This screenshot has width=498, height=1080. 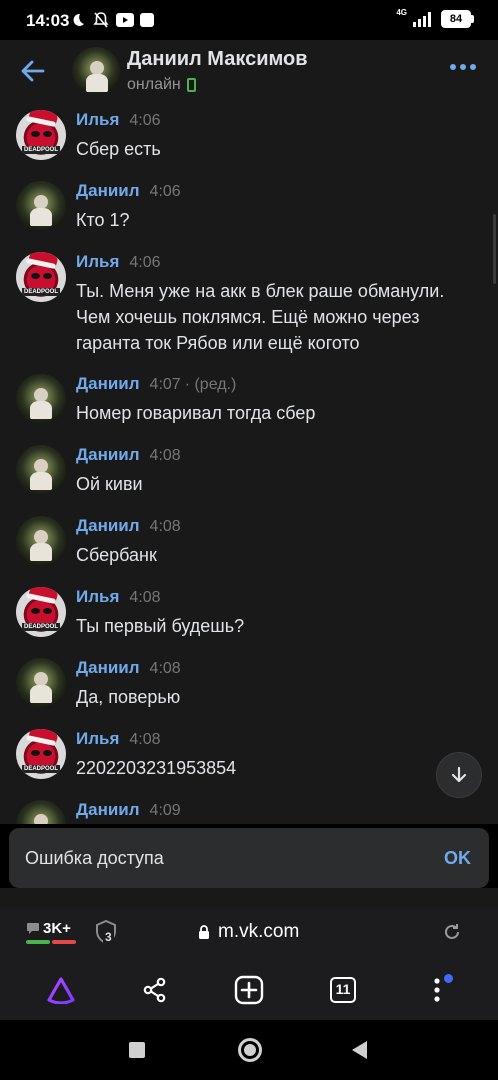 What do you see at coordinates (204, 931) in the screenshot?
I see `lock-icon` at bounding box center [204, 931].